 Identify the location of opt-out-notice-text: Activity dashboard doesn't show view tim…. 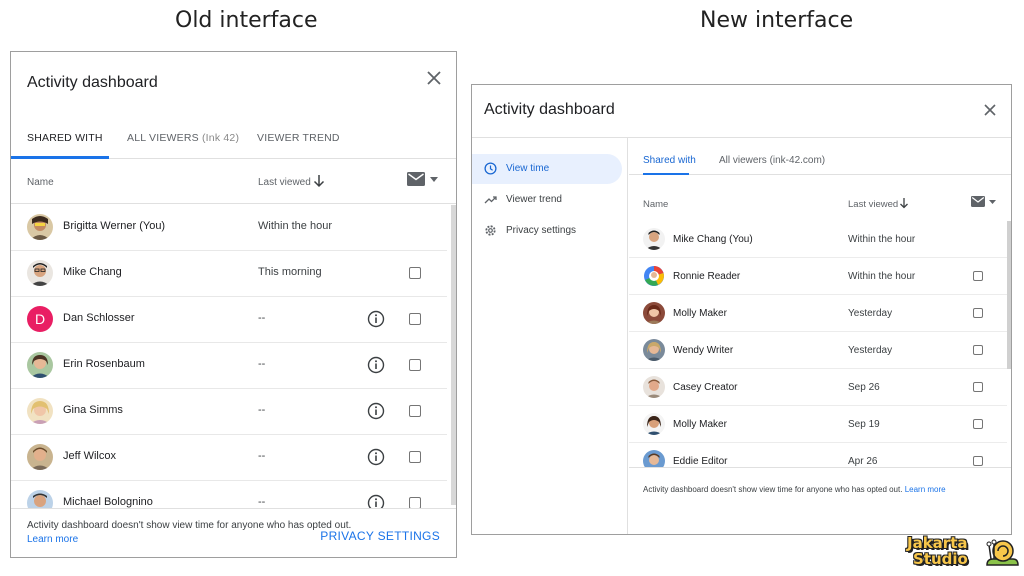
(773, 489).